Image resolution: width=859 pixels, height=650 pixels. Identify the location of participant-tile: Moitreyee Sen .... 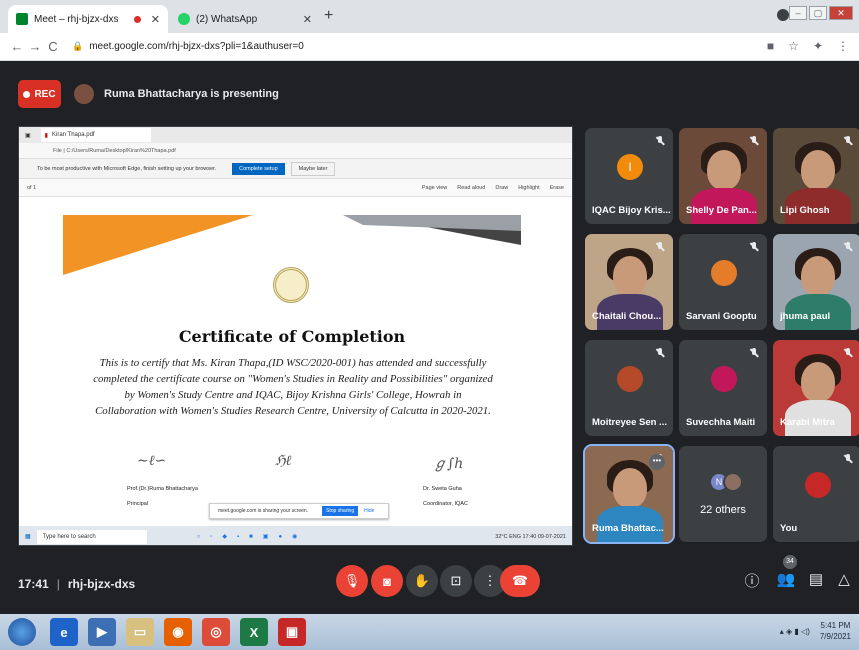
(629, 388).